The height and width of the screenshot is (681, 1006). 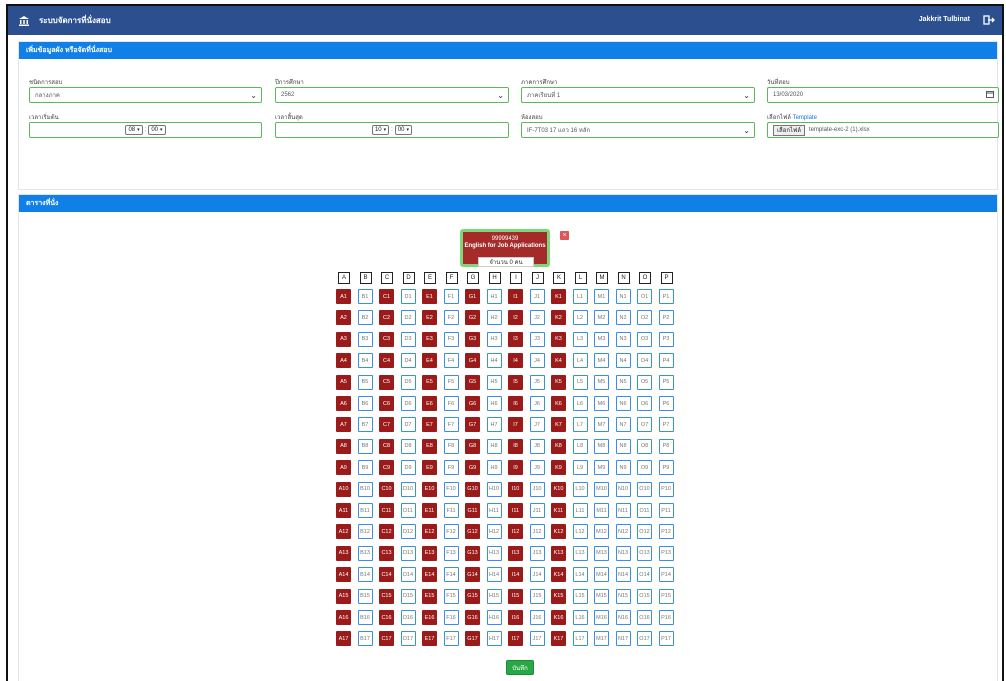 I want to click on column-header-j: J, so click(x=537, y=278).